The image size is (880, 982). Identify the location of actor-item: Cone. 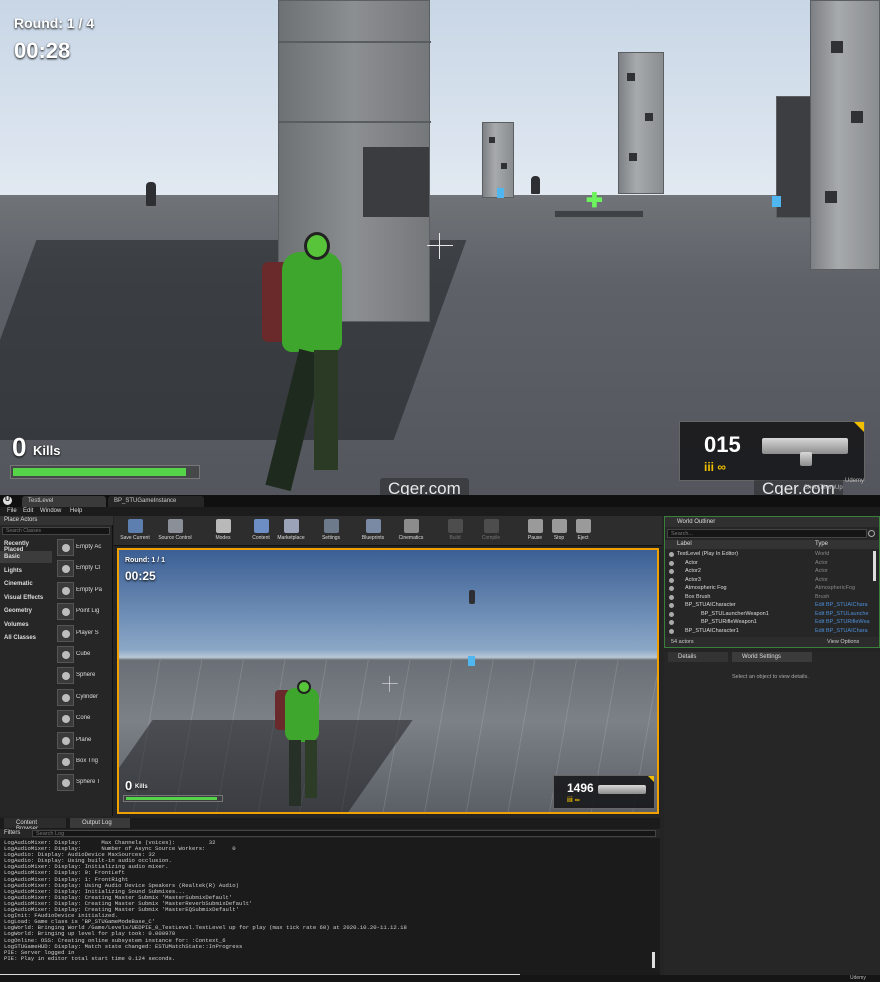
(83, 718).